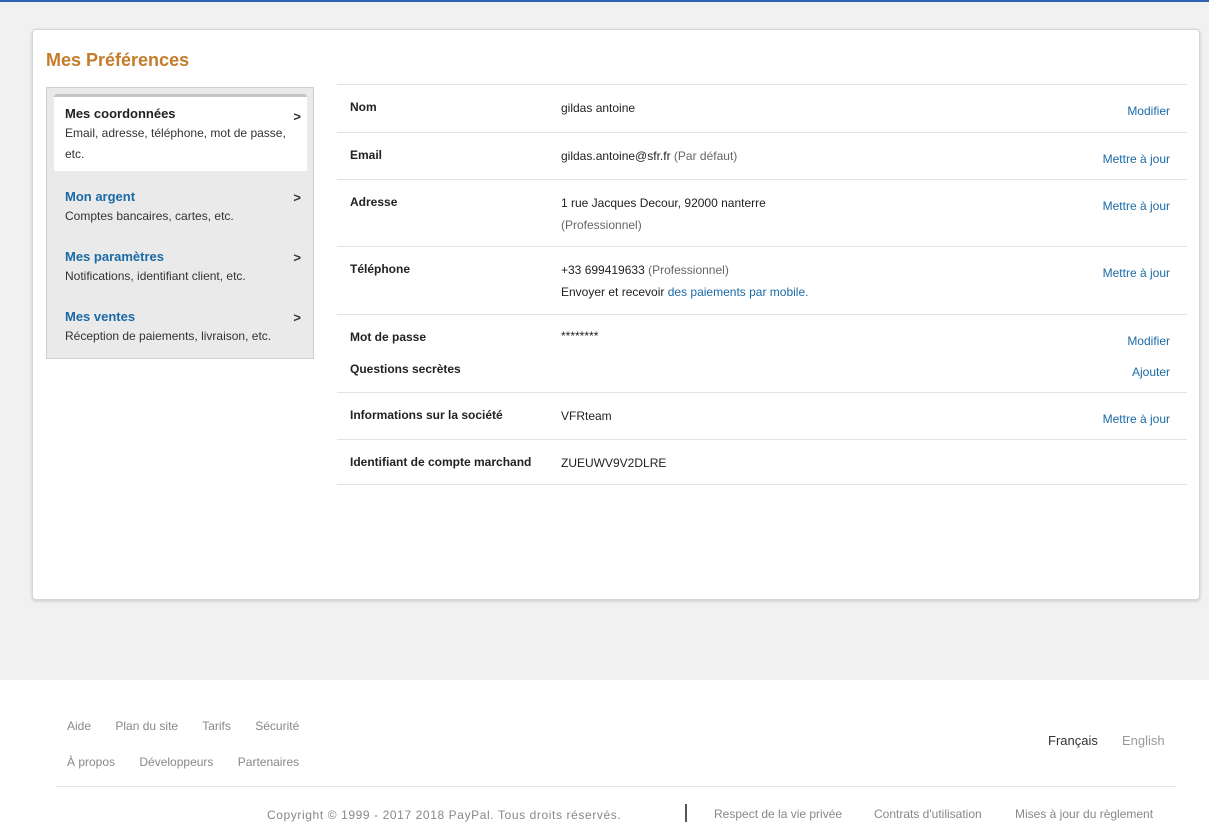 The image size is (1209, 824). What do you see at coordinates (193, 726) in the screenshot?
I see `footer-links-row1: Aide Plan du site Tarifs Sécurité` at bounding box center [193, 726].